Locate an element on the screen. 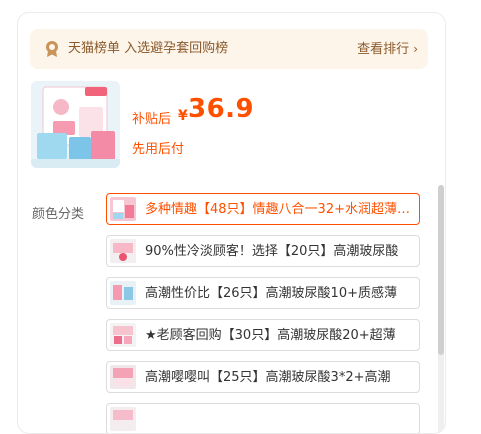 The image size is (481, 434). color-category-label: 颜色分类 is located at coordinates (58, 214).